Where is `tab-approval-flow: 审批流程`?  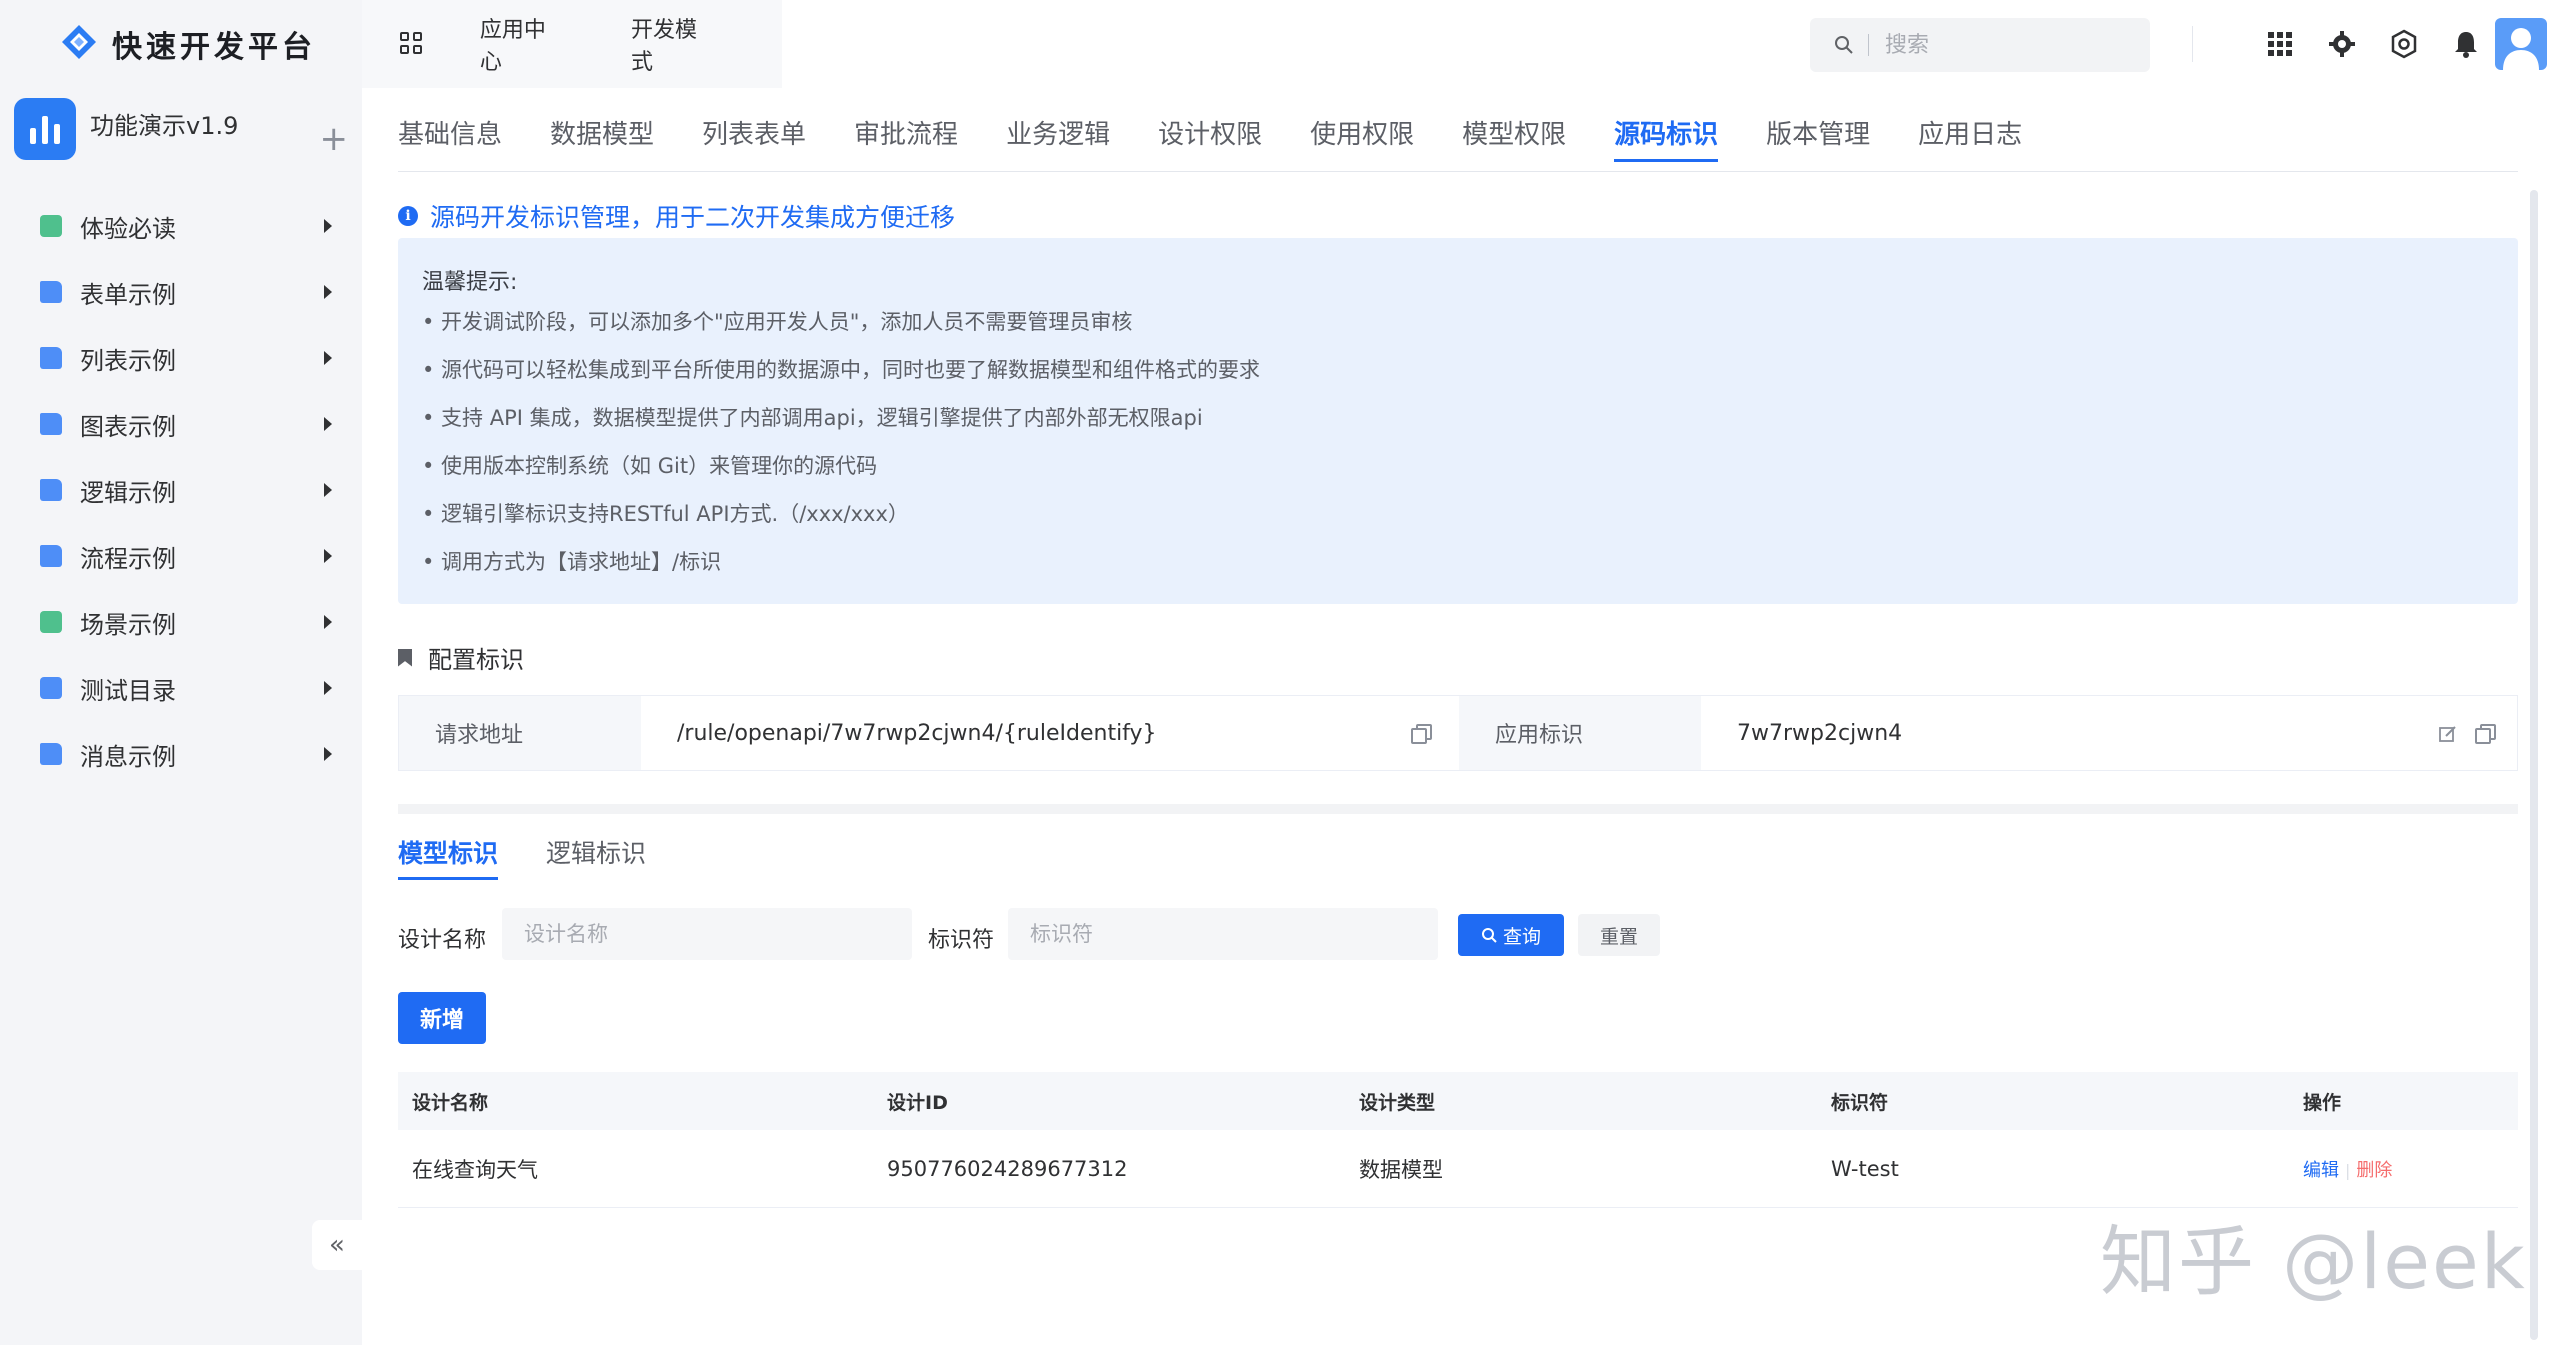 tab-approval-flow: 审批流程 is located at coordinates (906, 130).